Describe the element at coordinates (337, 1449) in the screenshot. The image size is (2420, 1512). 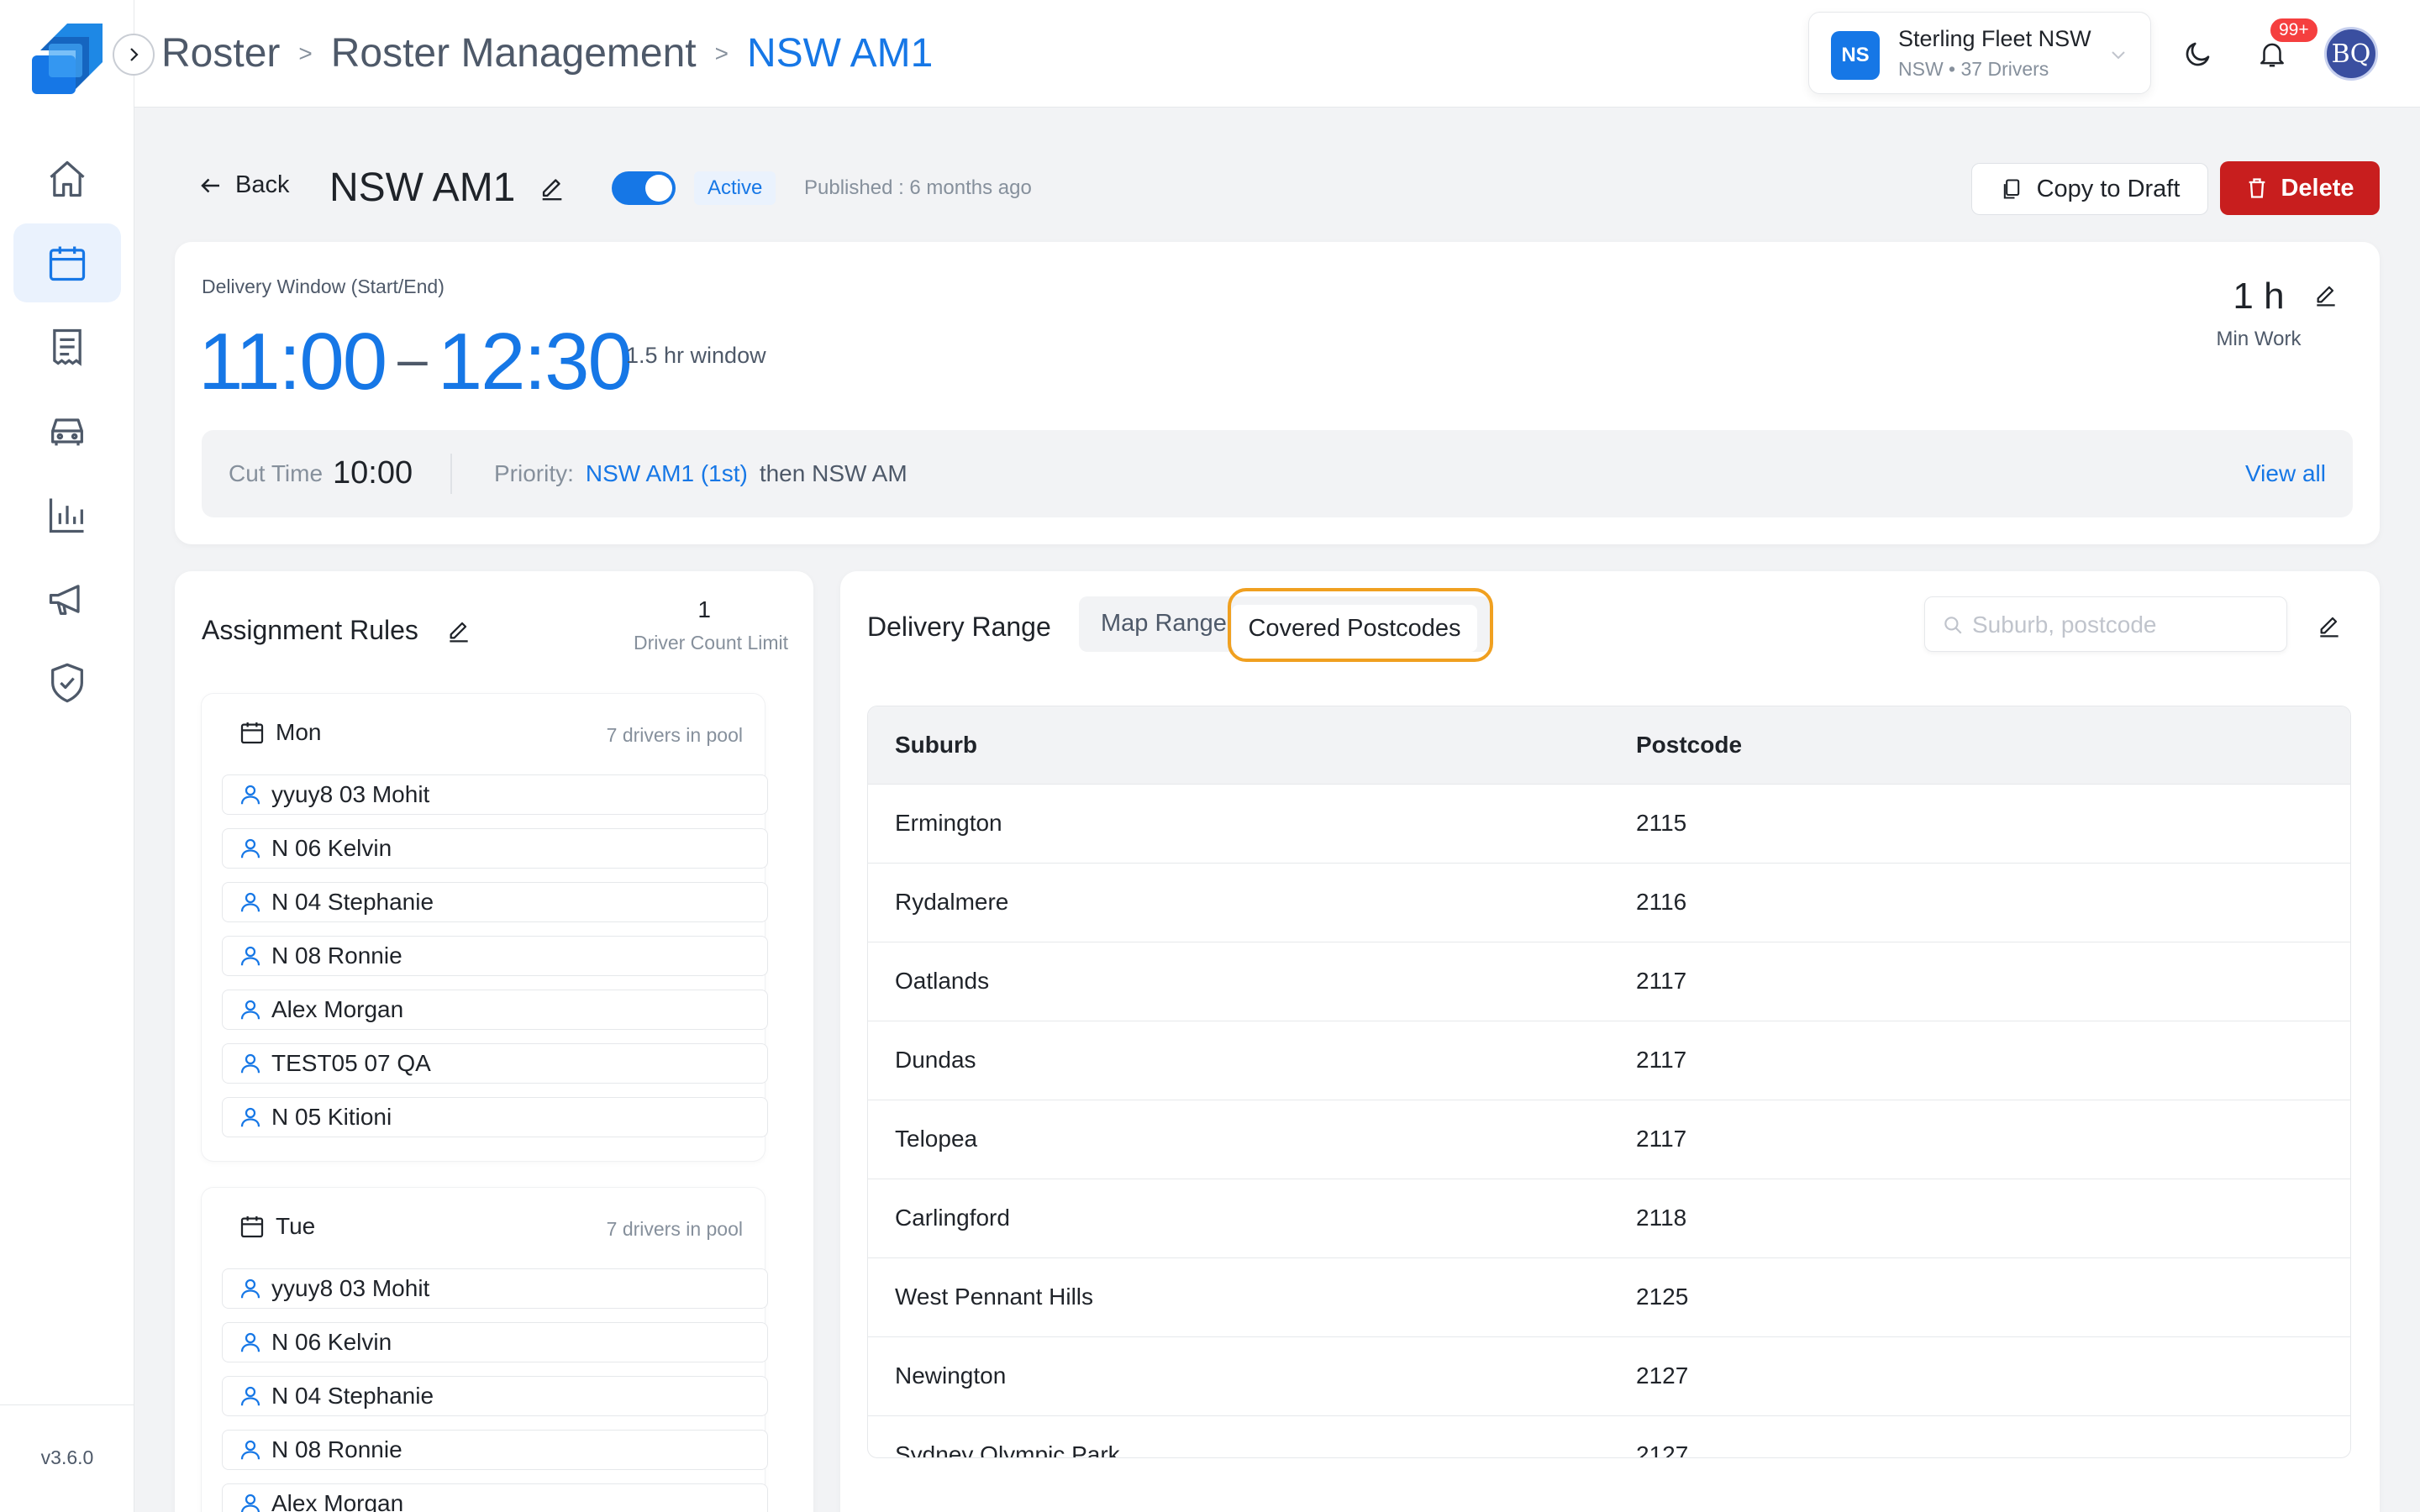
I see `driver-name: N 08 Ronnie` at that location.